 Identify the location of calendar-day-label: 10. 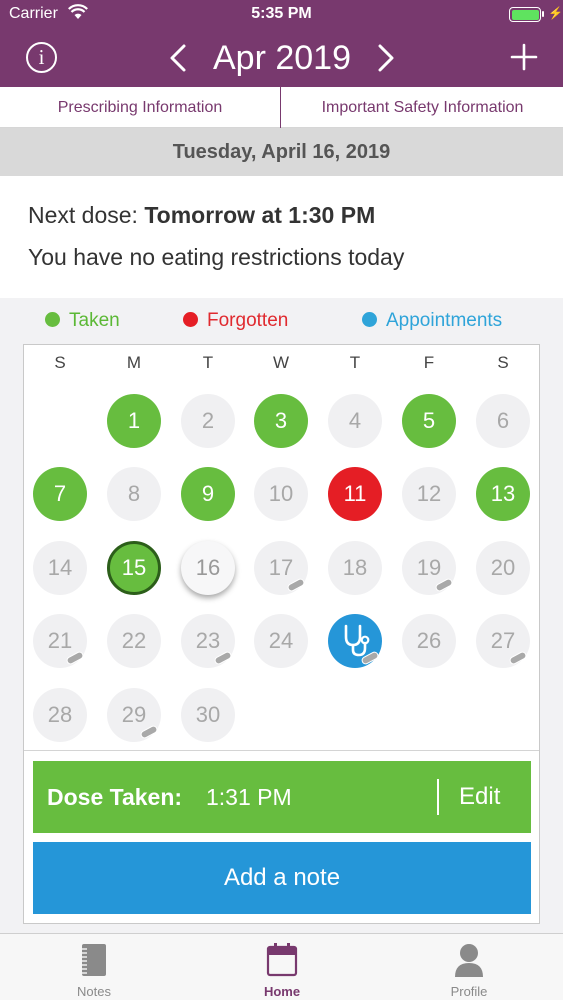
(281, 493).